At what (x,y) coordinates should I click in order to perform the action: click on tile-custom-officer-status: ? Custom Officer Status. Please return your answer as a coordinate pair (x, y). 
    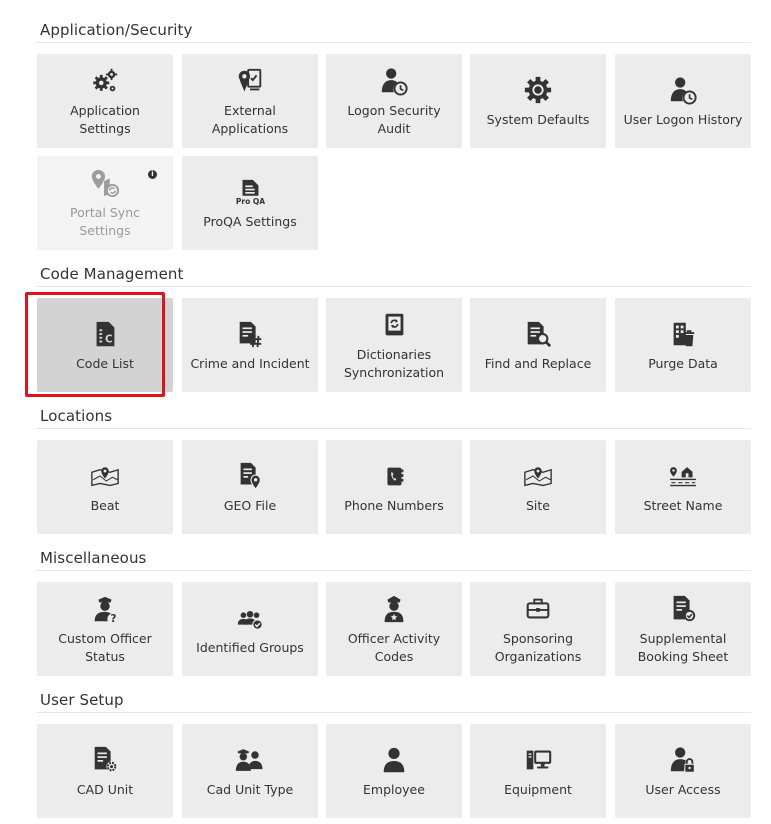
    Looking at the image, I should click on (105, 629).